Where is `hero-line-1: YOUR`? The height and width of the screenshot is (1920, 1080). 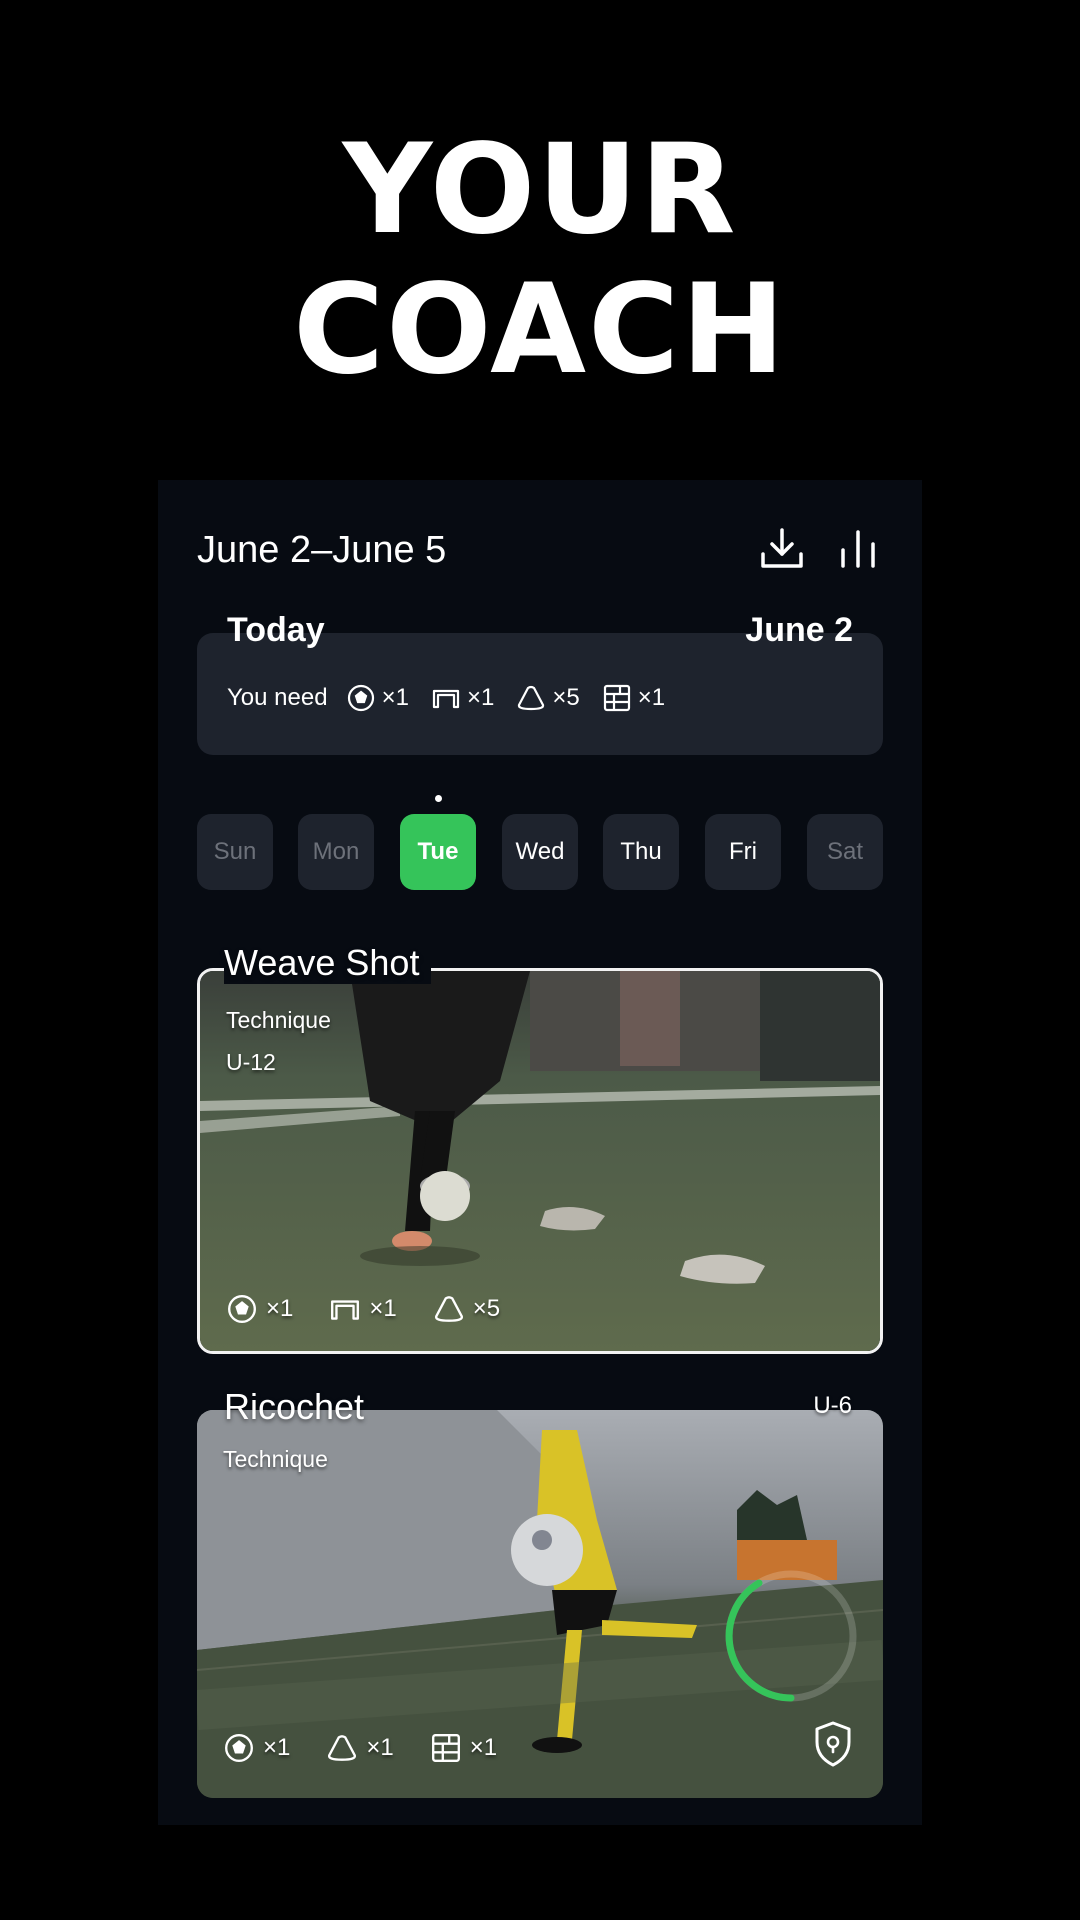 hero-line-1: YOUR is located at coordinates (540, 190).